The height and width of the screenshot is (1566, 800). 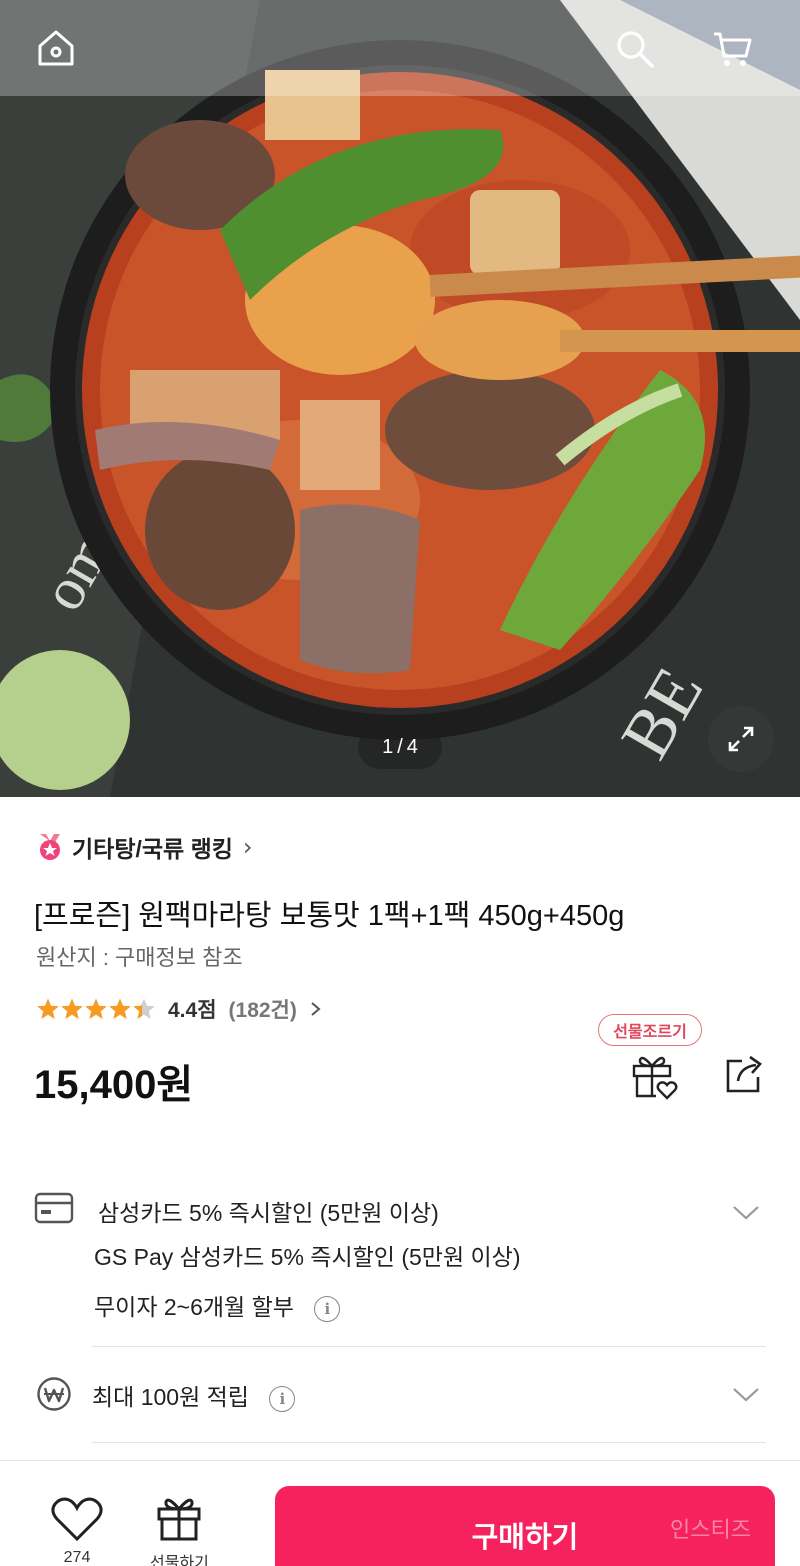 What do you see at coordinates (412, 746) in the screenshot?
I see `image-counter-total: 4` at bounding box center [412, 746].